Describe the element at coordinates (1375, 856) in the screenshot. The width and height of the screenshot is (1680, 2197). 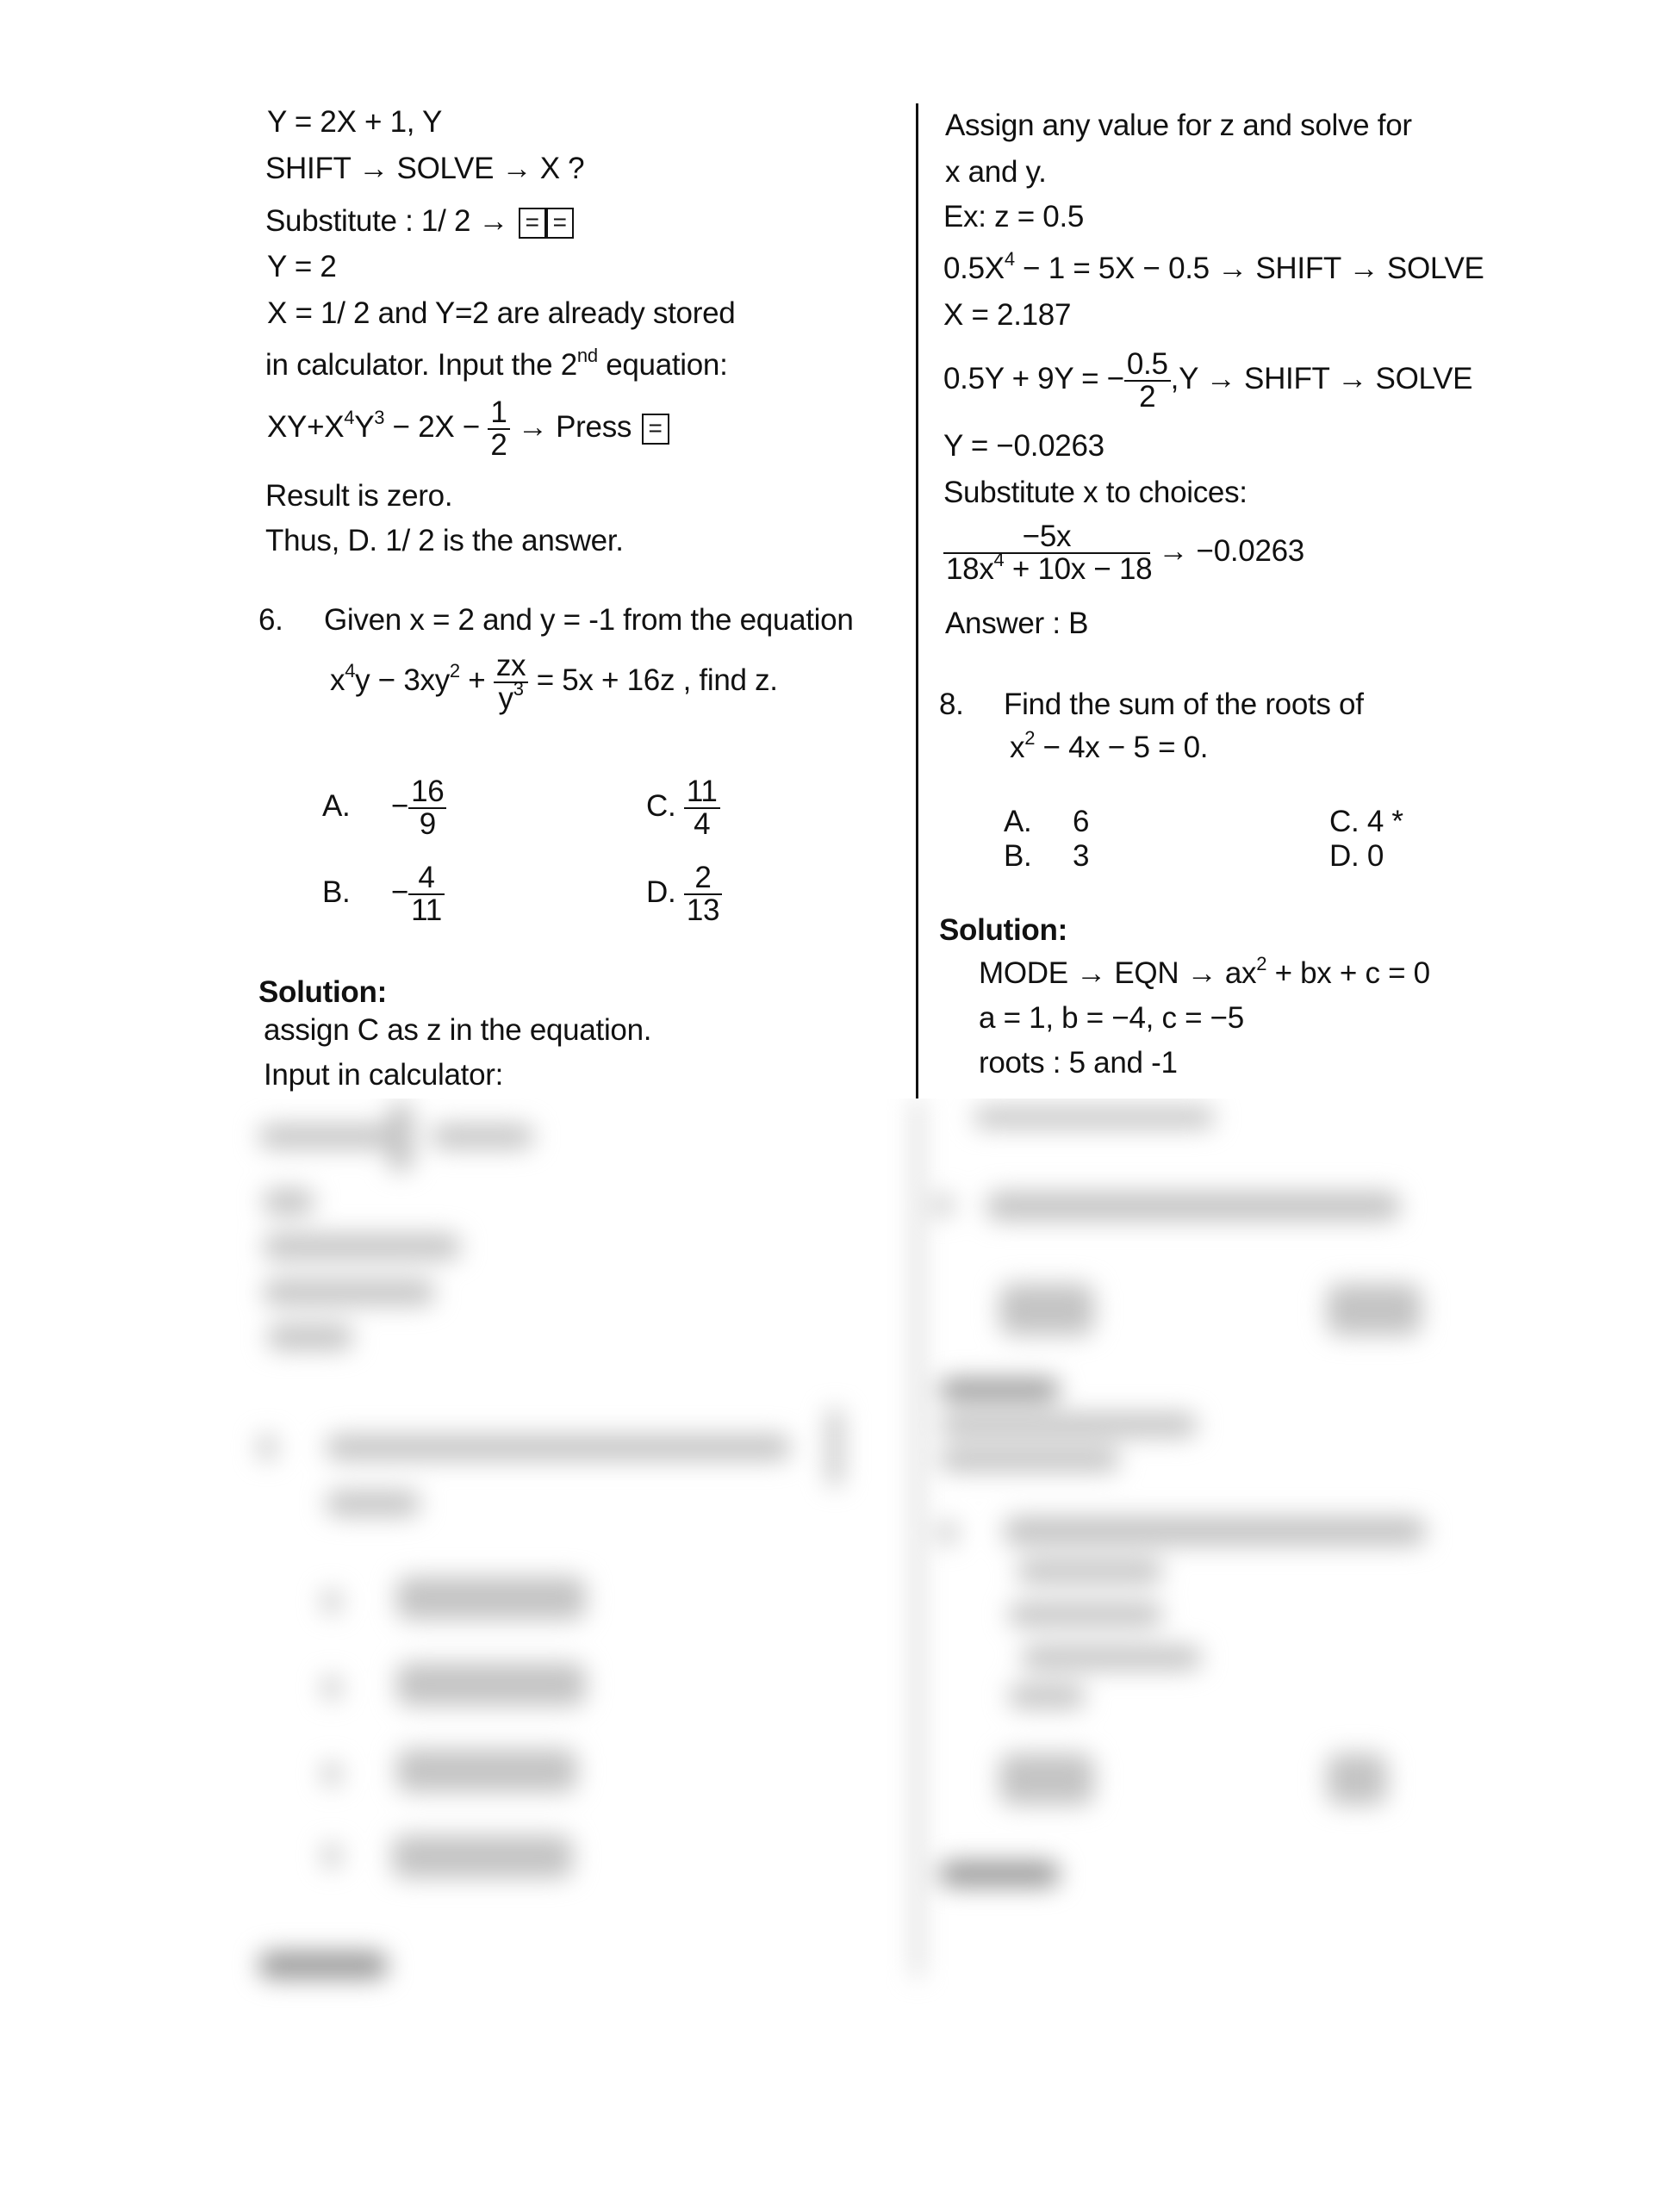
I see `option-value: 0` at that location.